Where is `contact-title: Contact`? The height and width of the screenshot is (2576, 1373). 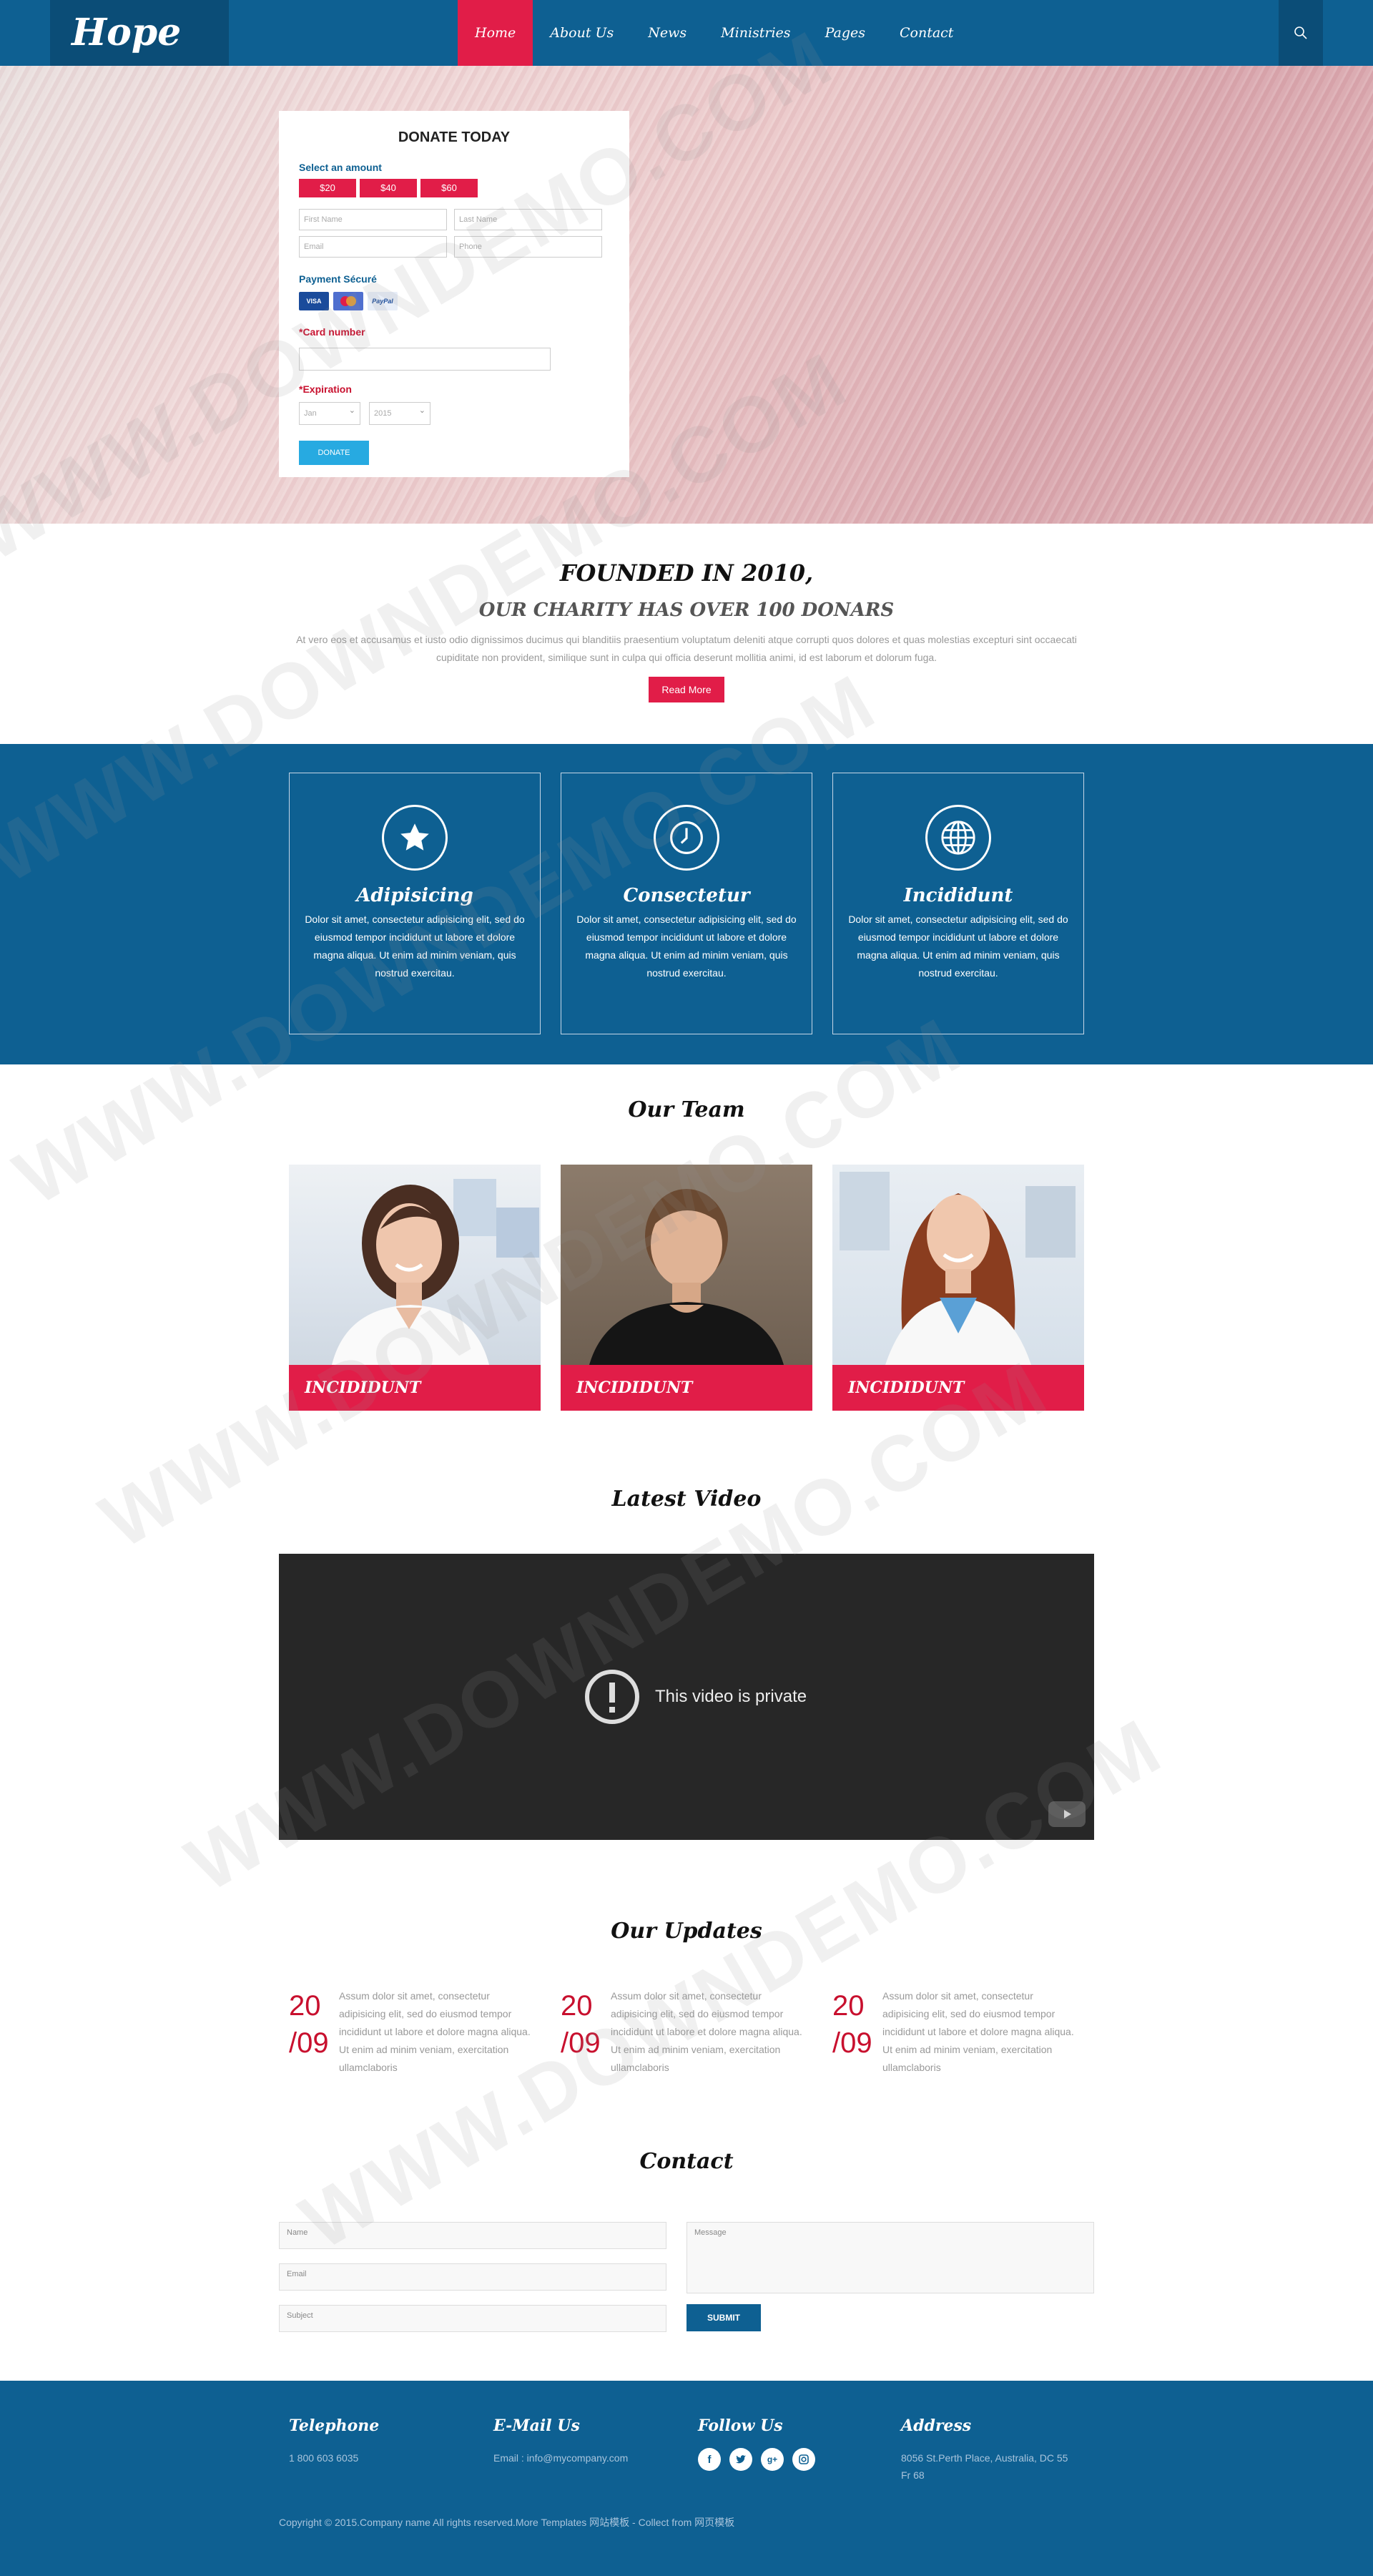
contact-title: Contact is located at coordinates (686, 2161).